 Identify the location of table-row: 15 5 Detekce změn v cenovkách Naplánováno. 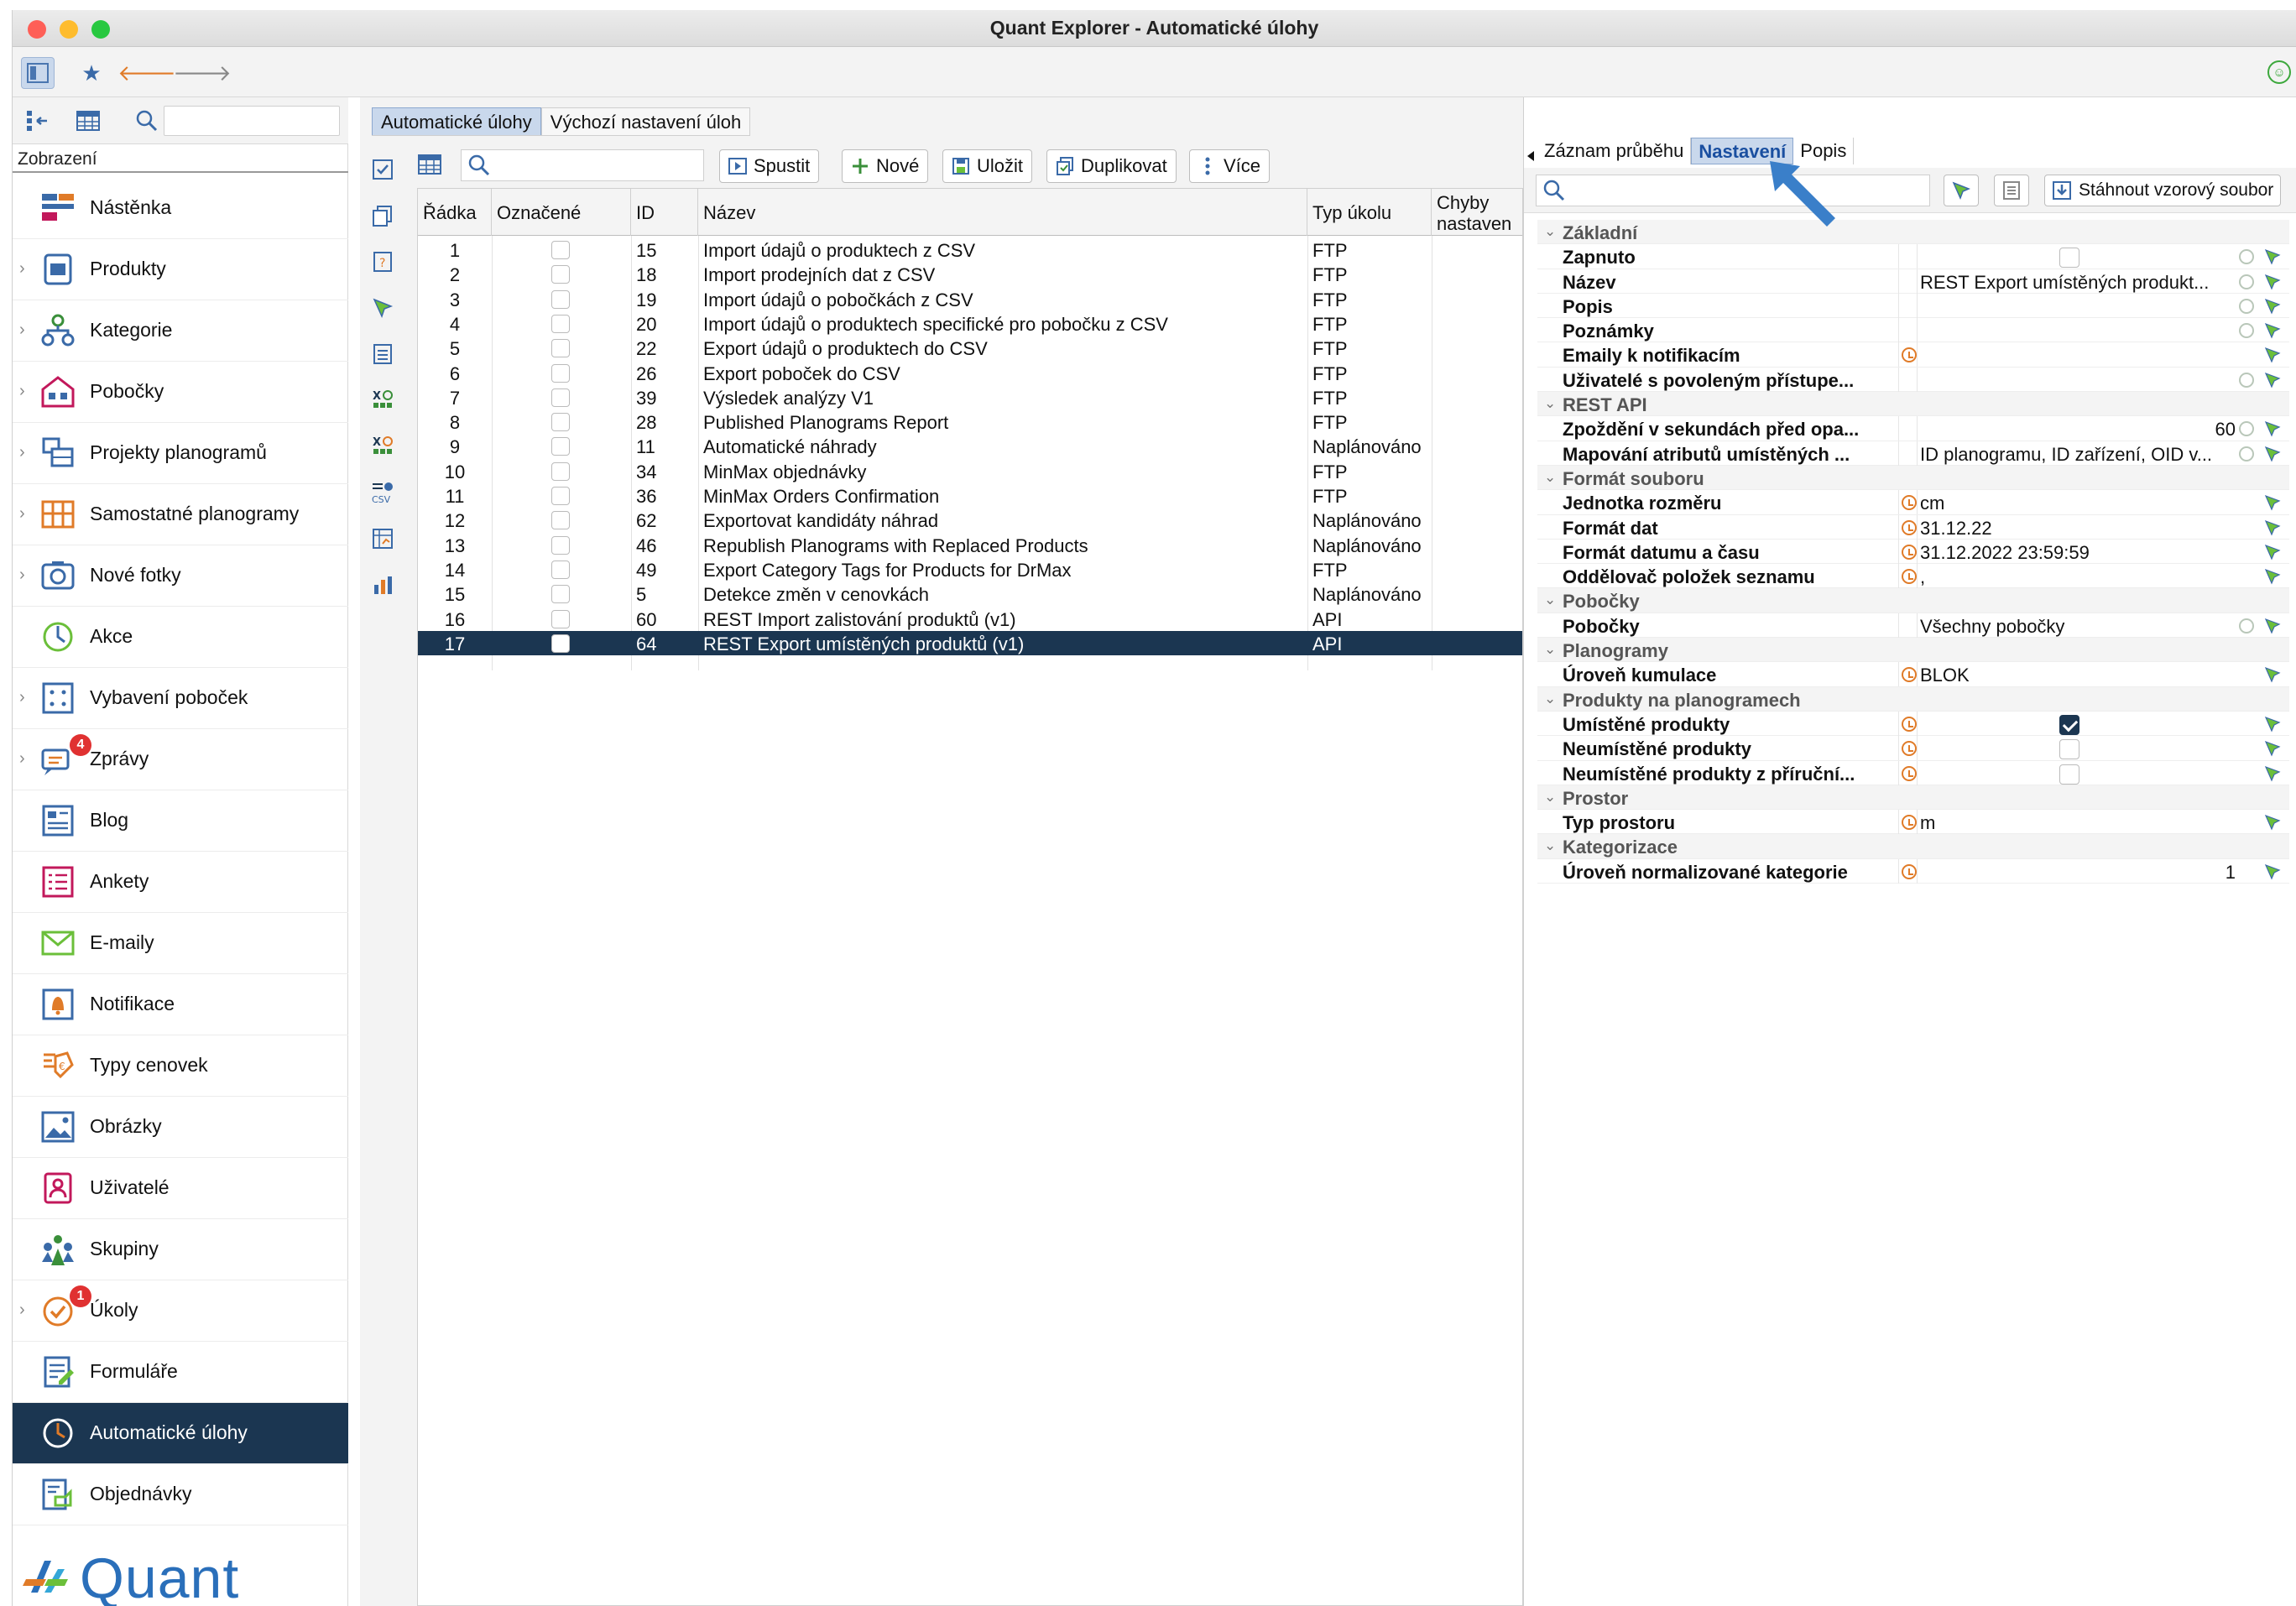
(970, 594).